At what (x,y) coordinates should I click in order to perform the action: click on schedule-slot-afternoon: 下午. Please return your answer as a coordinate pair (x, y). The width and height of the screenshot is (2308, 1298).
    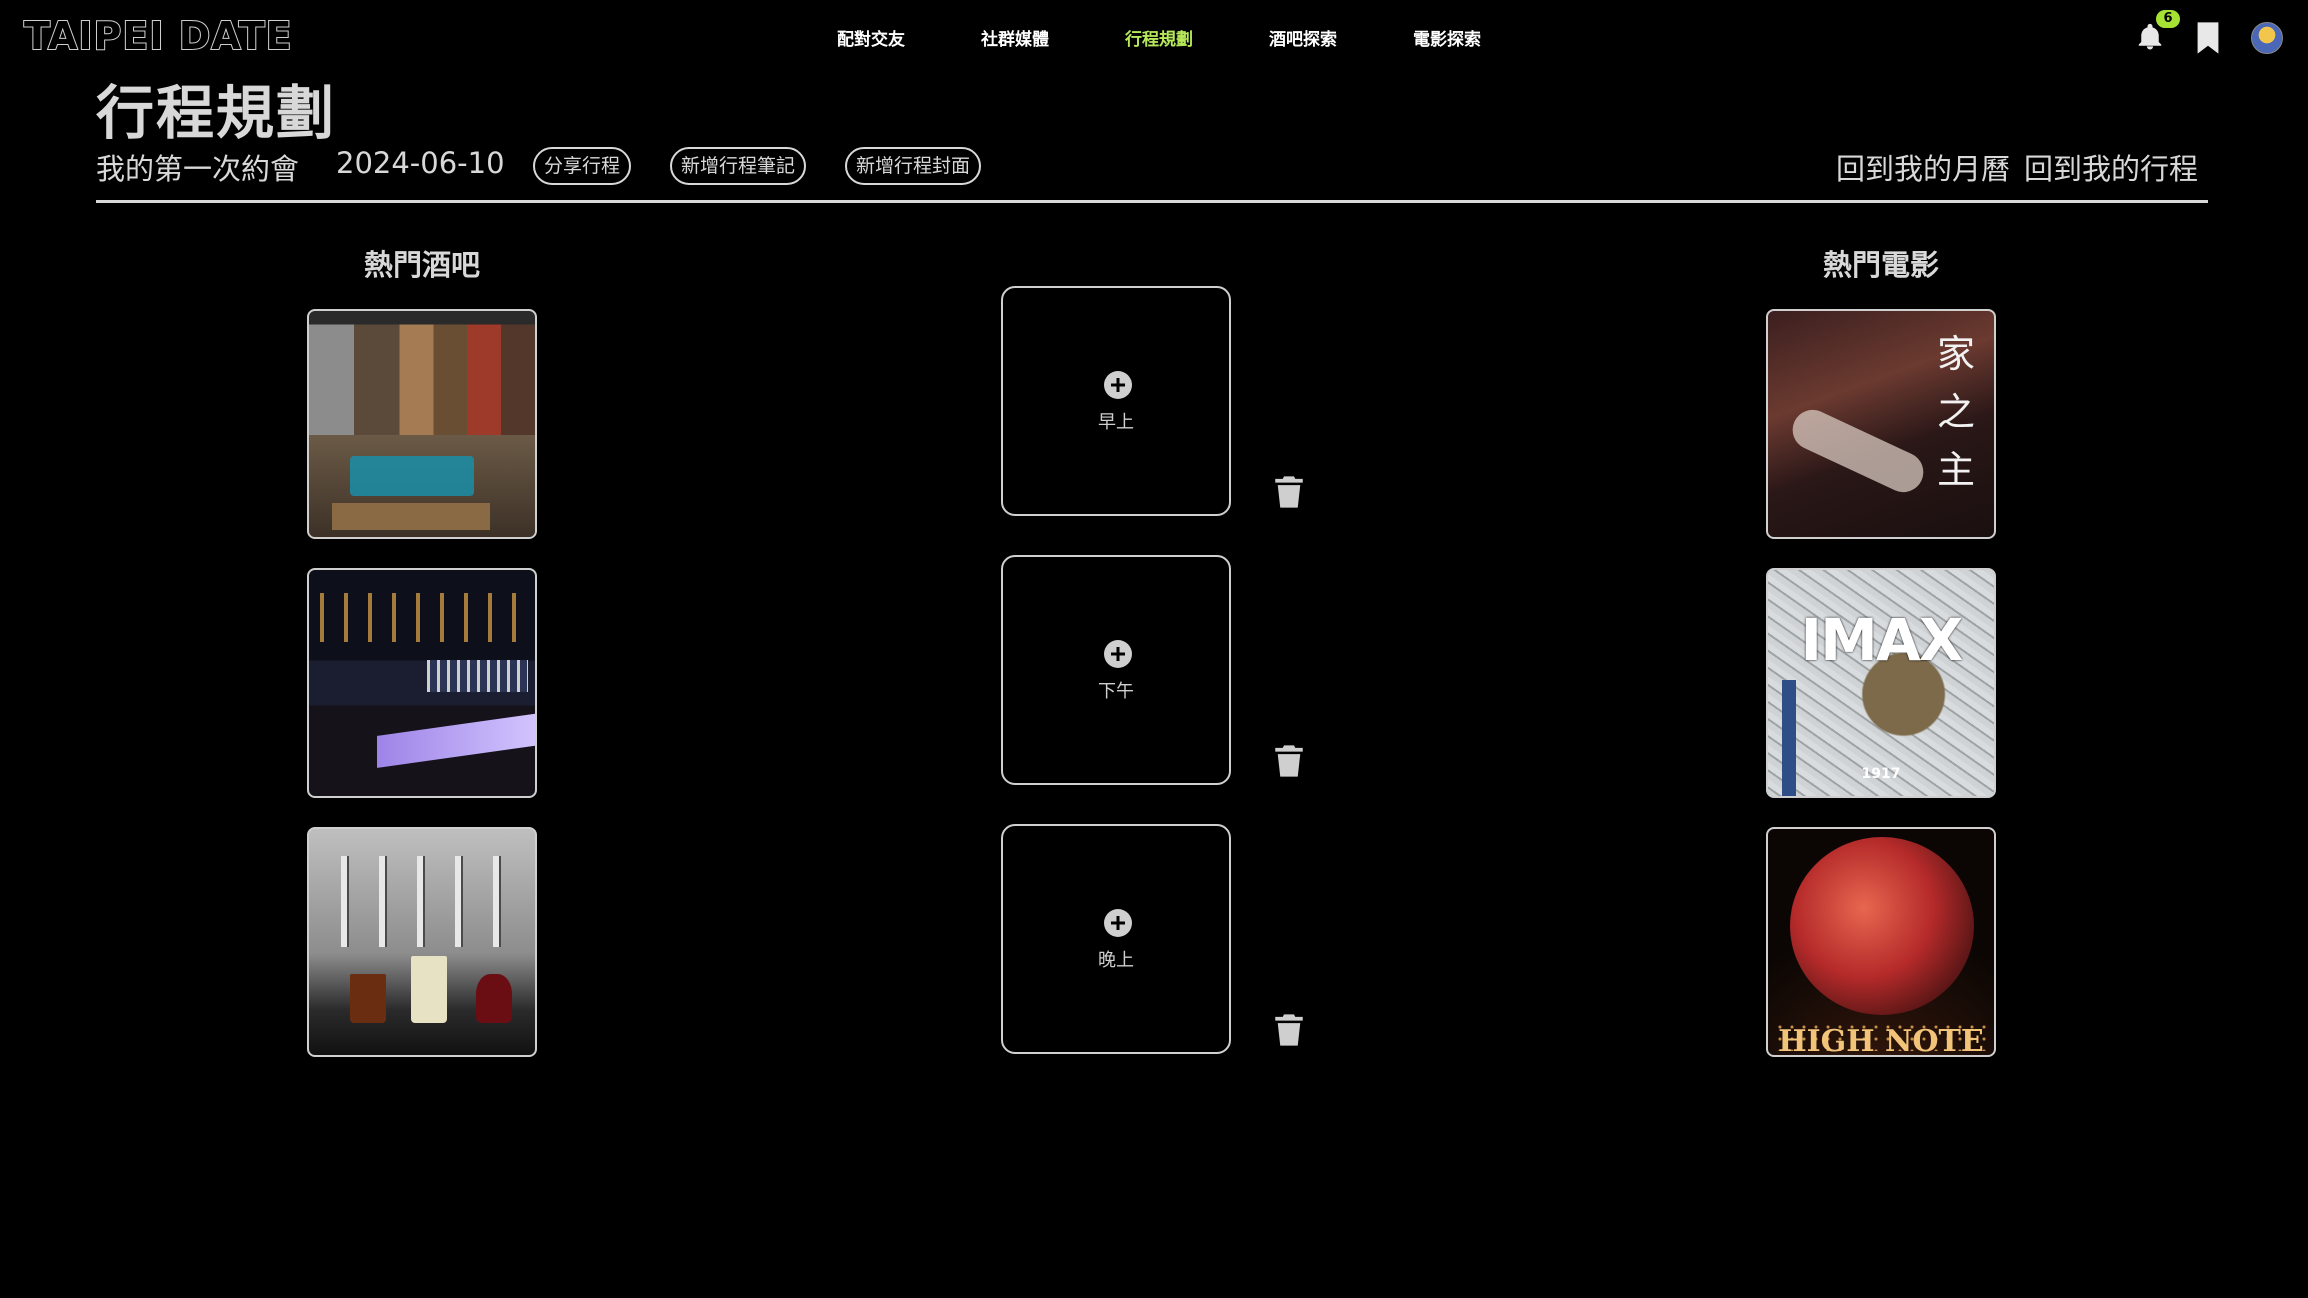
    Looking at the image, I should click on (1116, 670).